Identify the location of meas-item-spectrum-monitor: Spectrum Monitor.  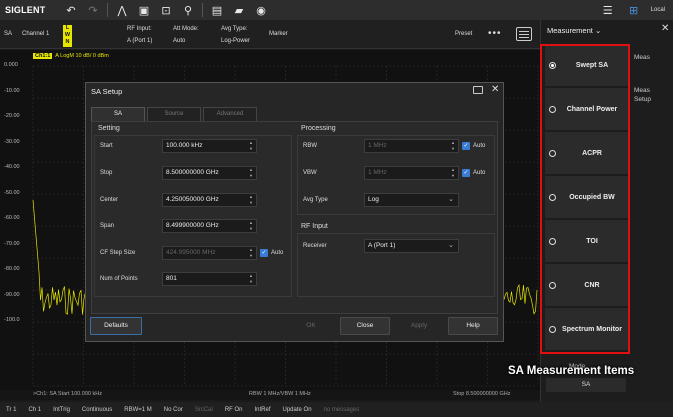
(586, 329).